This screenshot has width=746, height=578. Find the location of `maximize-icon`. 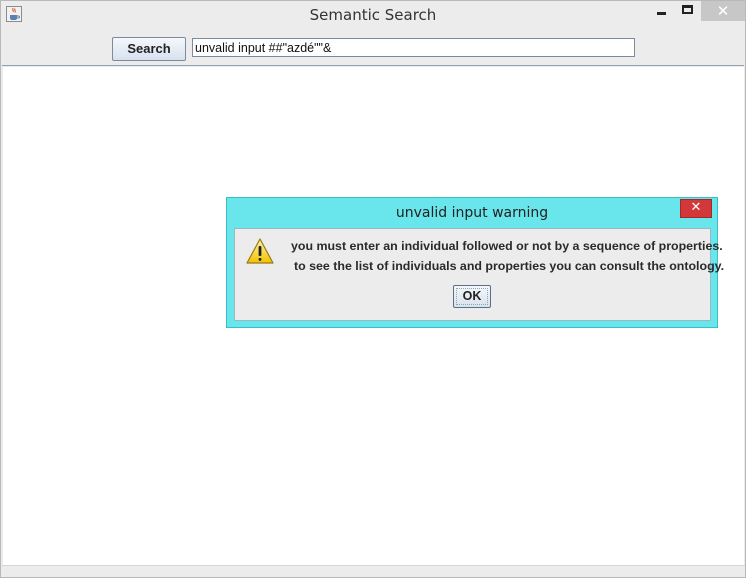

maximize-icon is located at coordinates (687, 9).